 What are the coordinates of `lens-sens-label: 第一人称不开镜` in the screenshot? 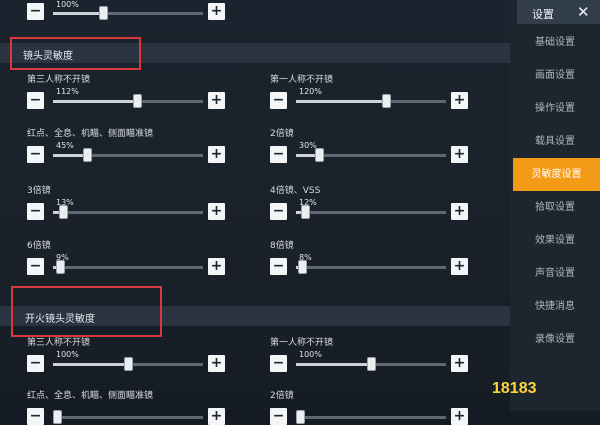 It's located at (302, 80).